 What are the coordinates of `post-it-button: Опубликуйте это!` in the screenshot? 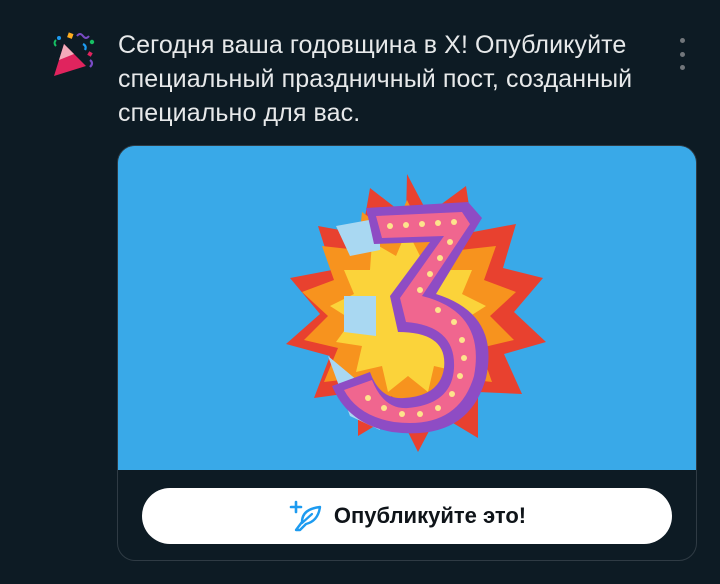 It's located at (407, 516).